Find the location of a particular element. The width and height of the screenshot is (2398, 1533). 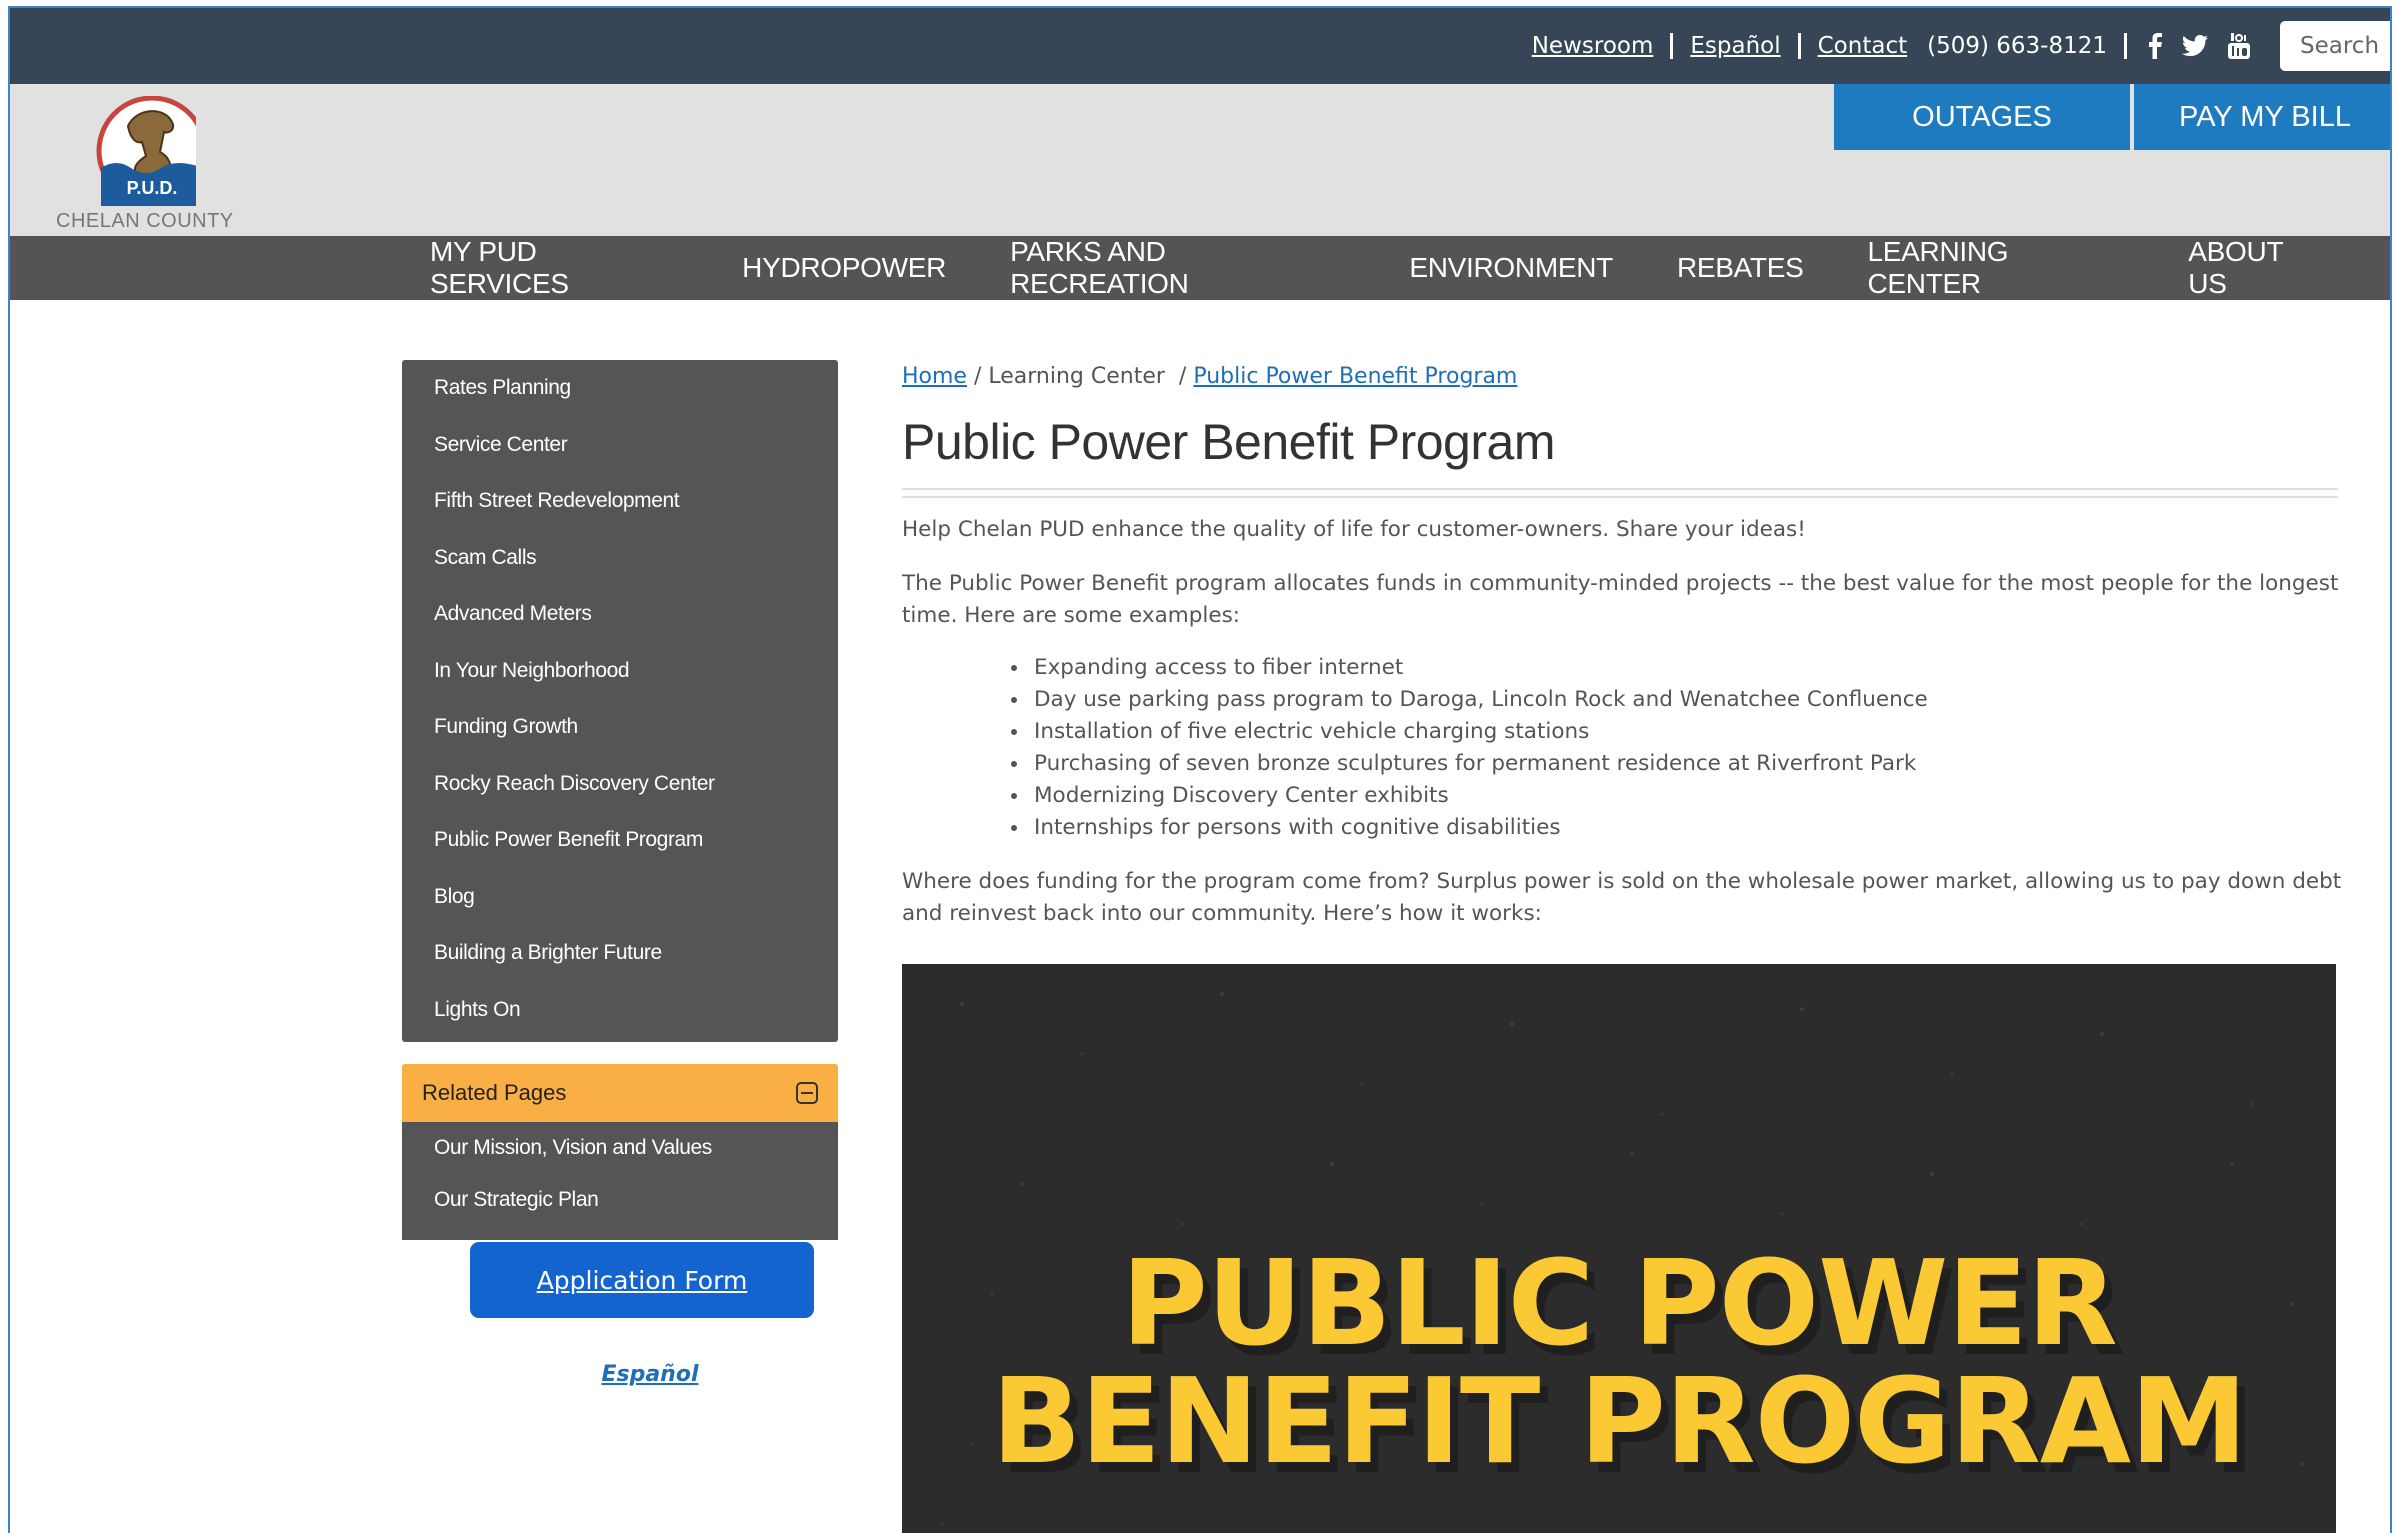

sidebar-item-advanced-meters: Advanced Meters is located at coordinates (620, 624).